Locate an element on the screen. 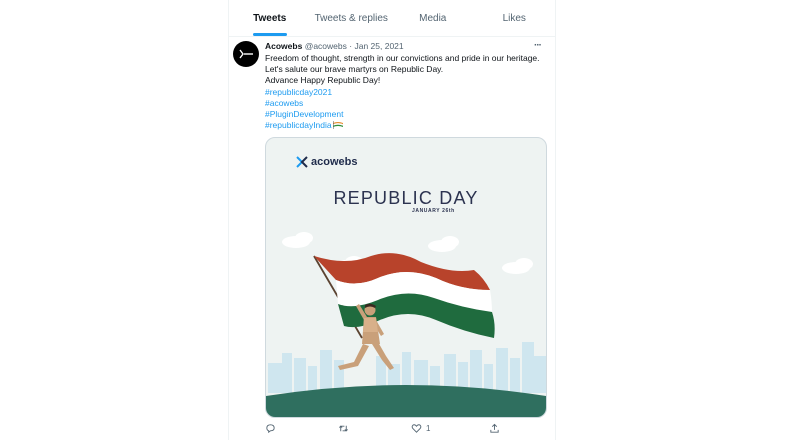  like-button: 1 is located at coordinates (420, 428).